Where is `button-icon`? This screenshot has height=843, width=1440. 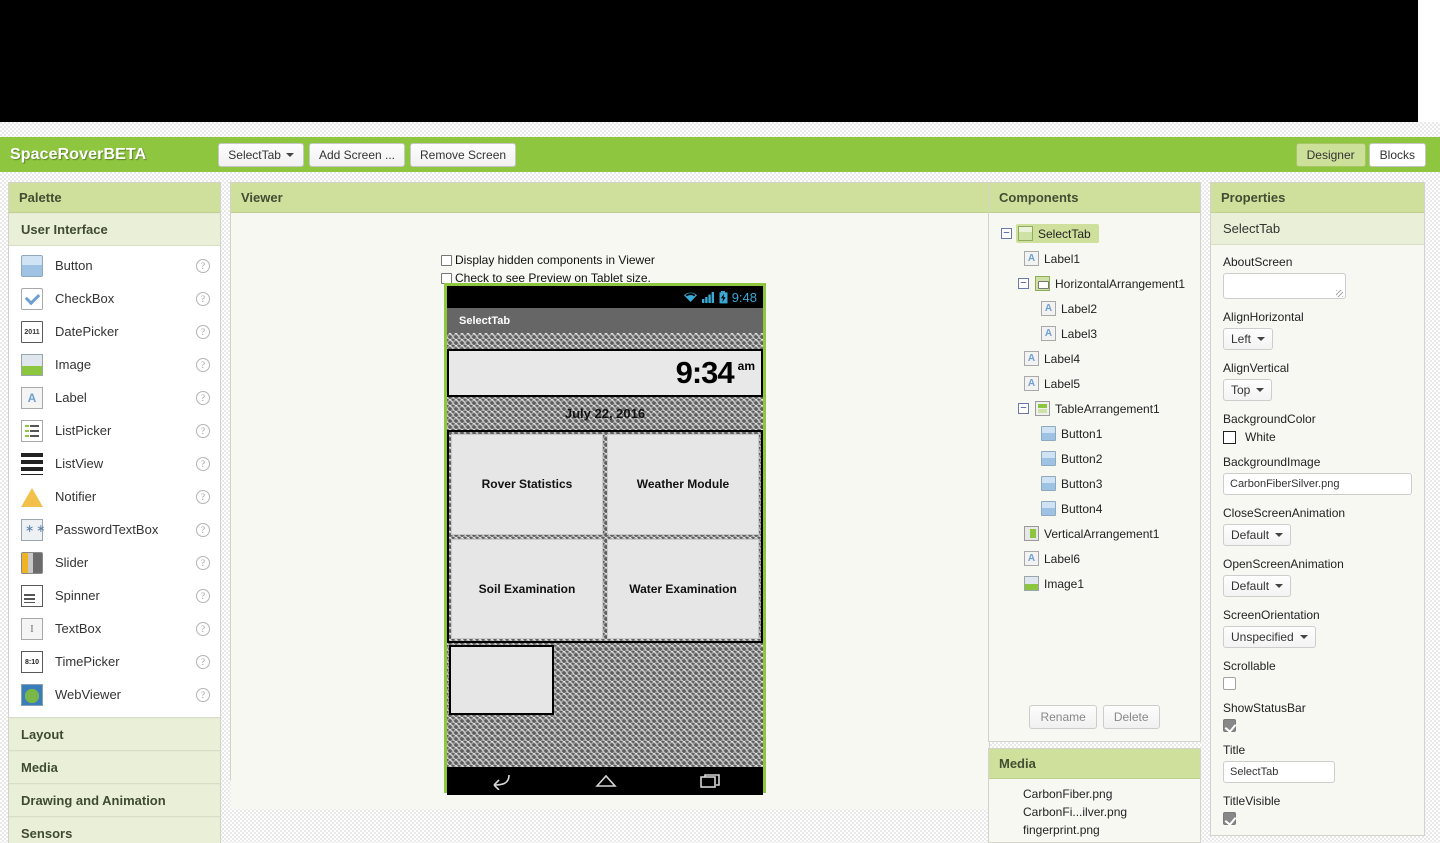
button-icon is located at coordinates (1048, 433).